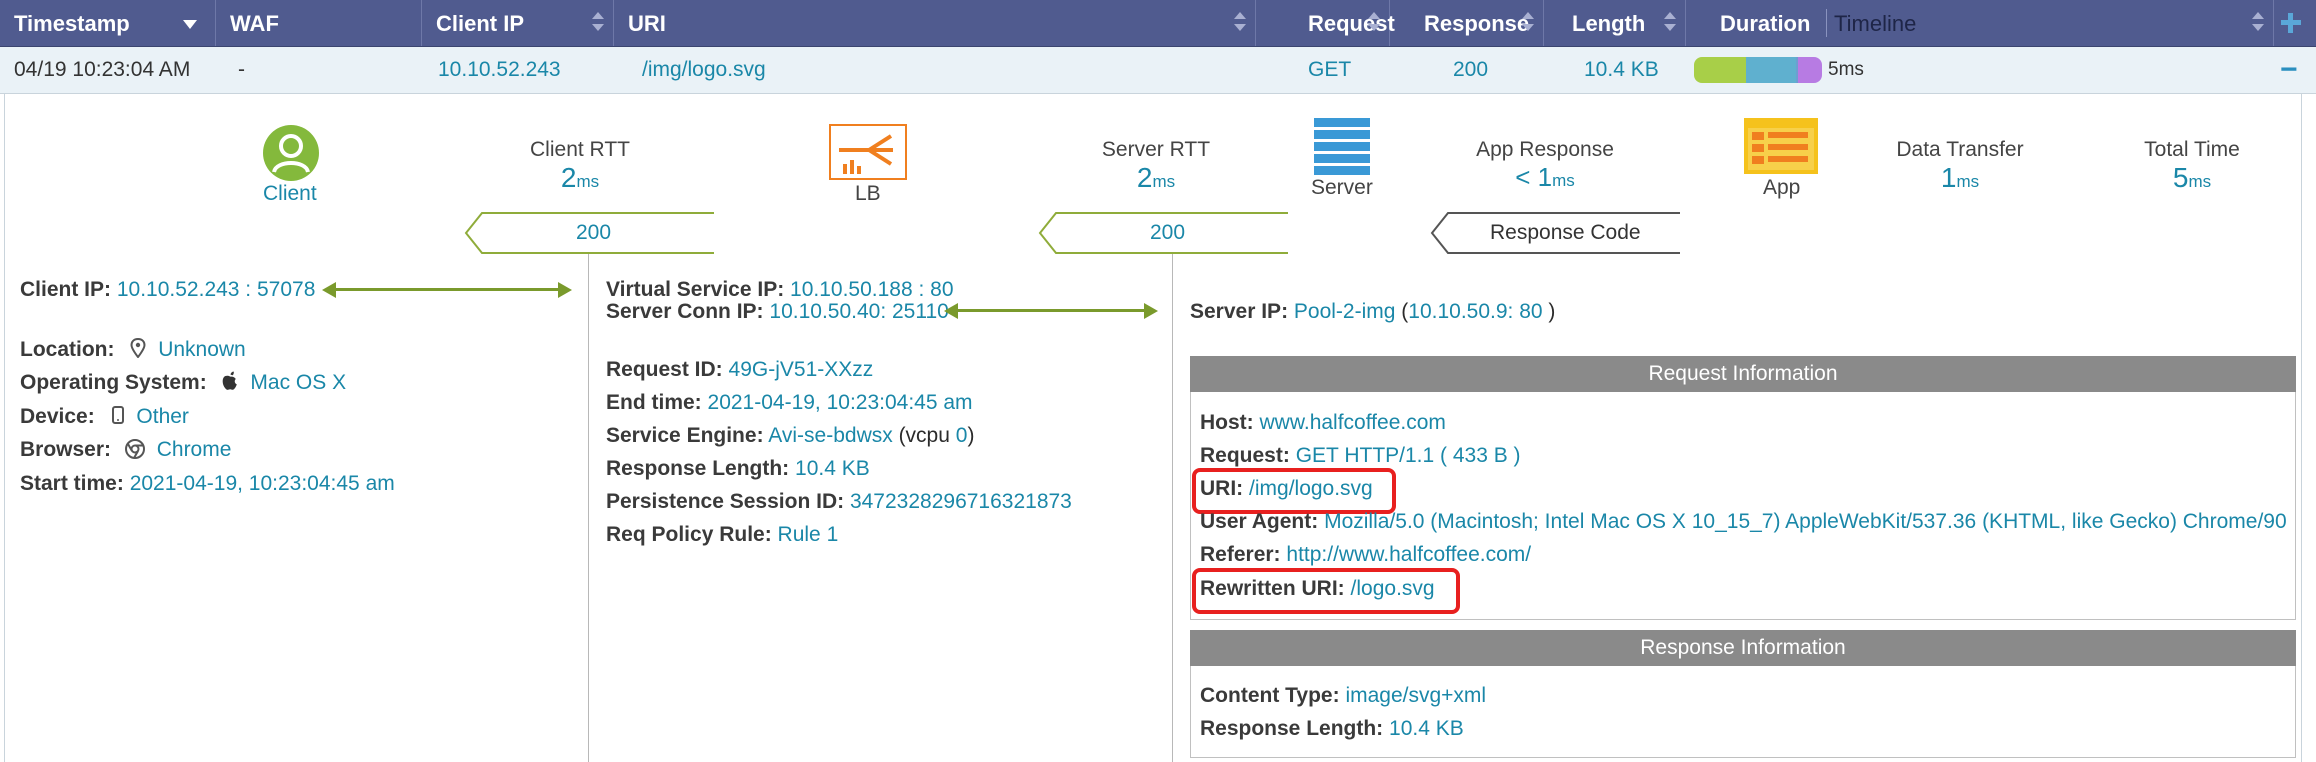  Describe the element at coordinates (1408, 554) in the screenshot. I see `referer-value: http://www.halfcoffee.com/` at that location.